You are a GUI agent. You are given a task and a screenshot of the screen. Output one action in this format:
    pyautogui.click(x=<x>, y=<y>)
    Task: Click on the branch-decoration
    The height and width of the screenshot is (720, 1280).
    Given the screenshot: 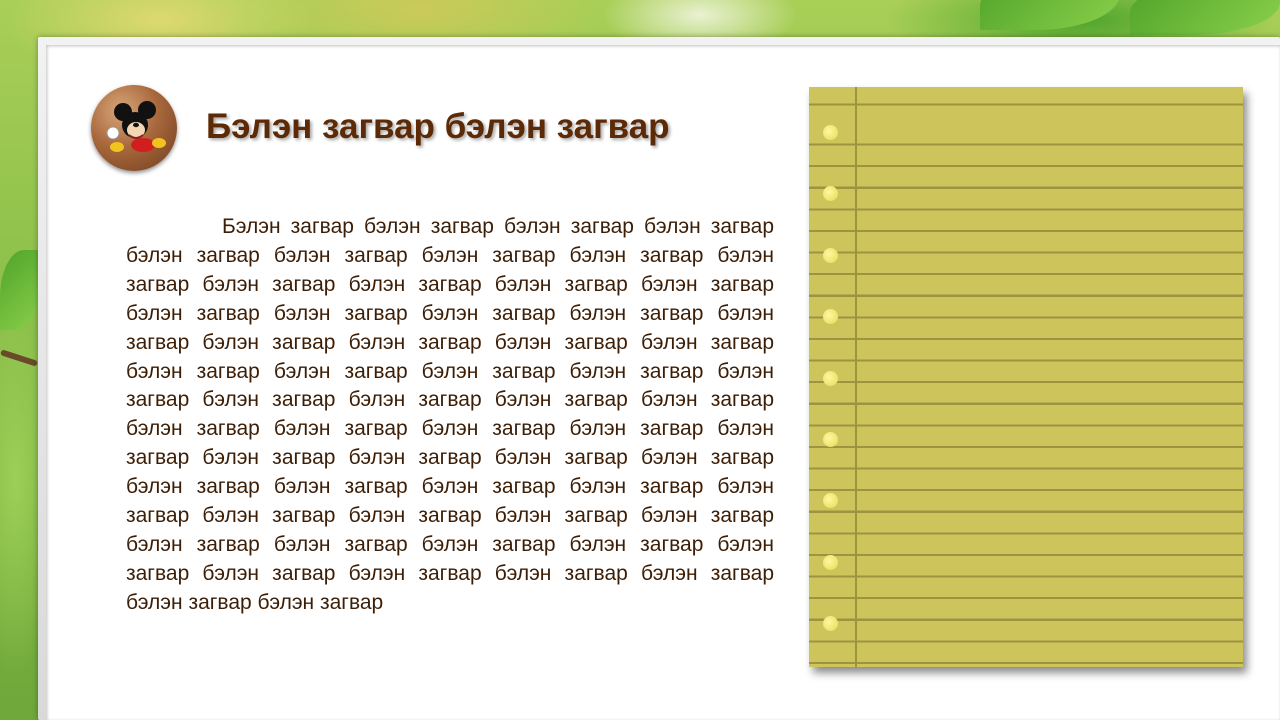 What is the action you would take?
    pyautogui.click(x=19, y=358)
    